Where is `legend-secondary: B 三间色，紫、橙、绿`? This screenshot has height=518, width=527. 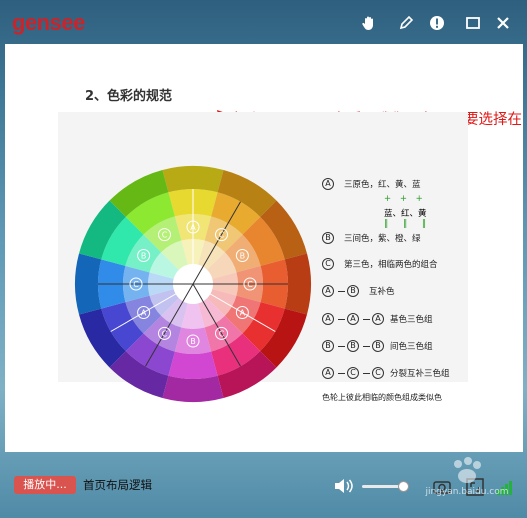
legend-secondary: B 三间色，紫、橙、绿 is located at coordinates (371, 238).